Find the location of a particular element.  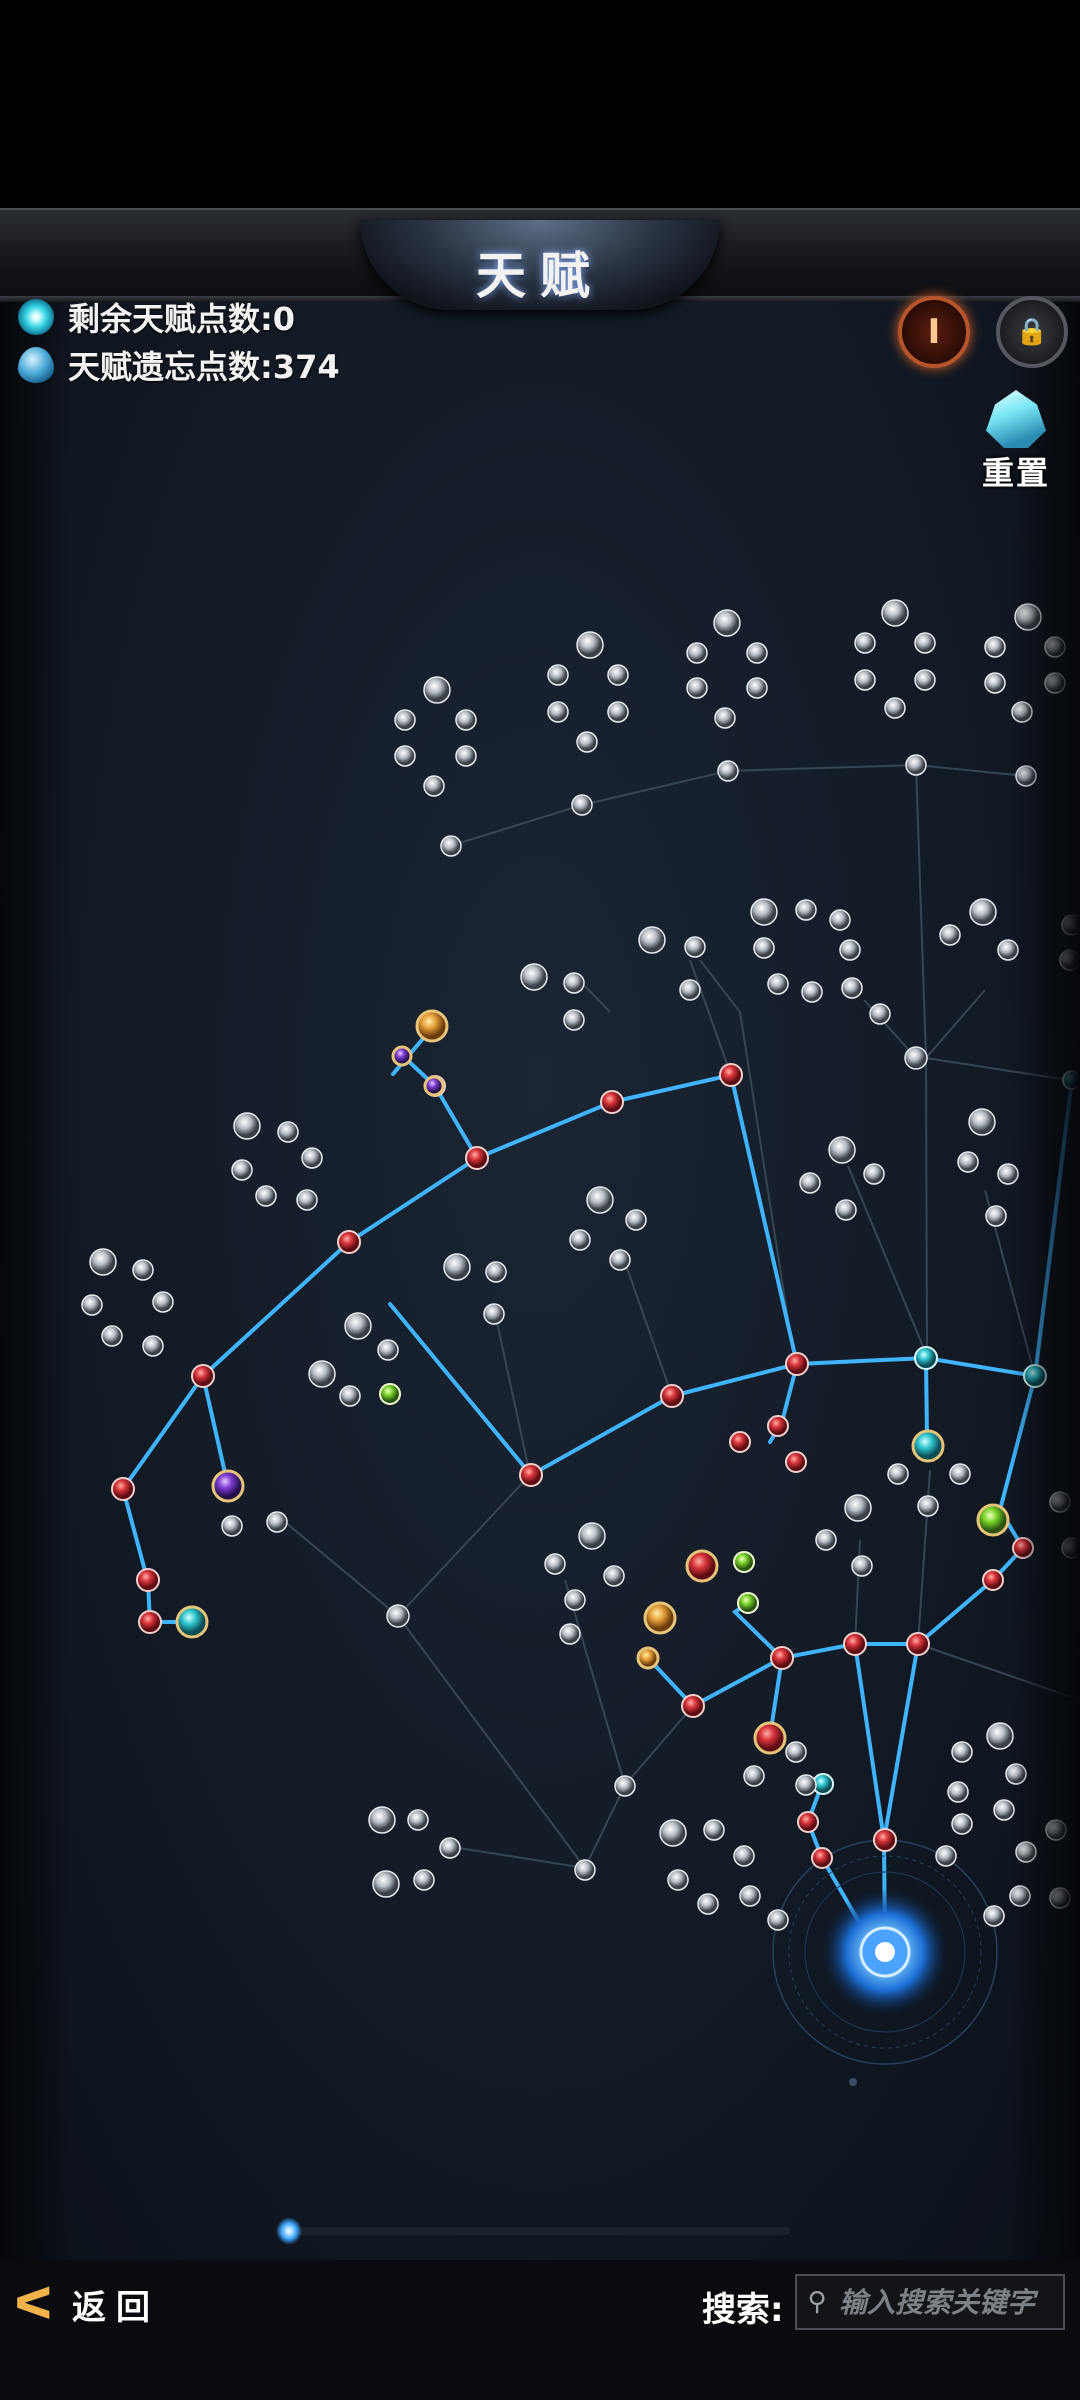

reset-button: 重置 is located at coordinates (1016, 440).